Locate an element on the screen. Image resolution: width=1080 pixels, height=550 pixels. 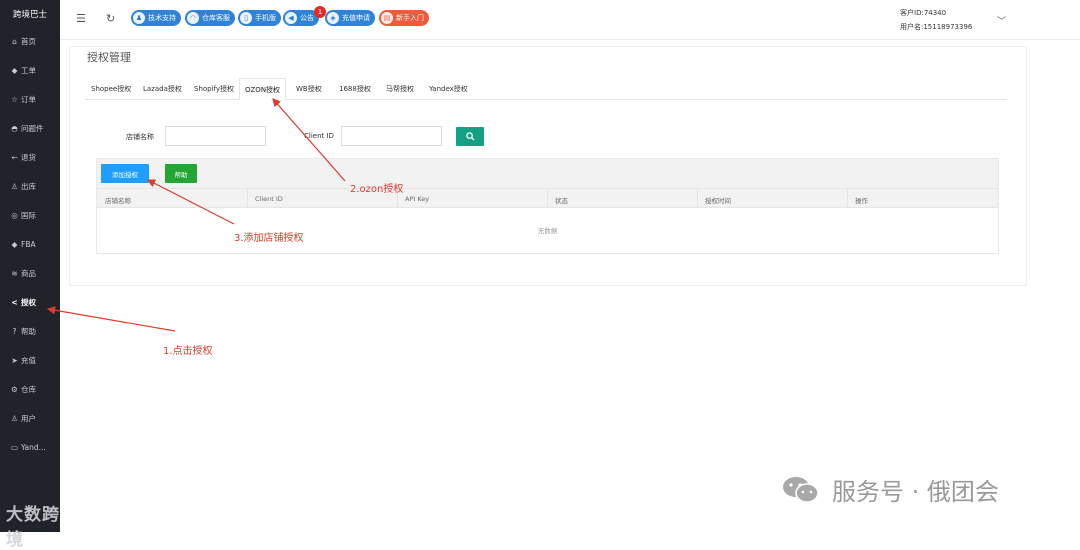
tab-shopify: Shopify授权 is located at coordinates (214, 89).